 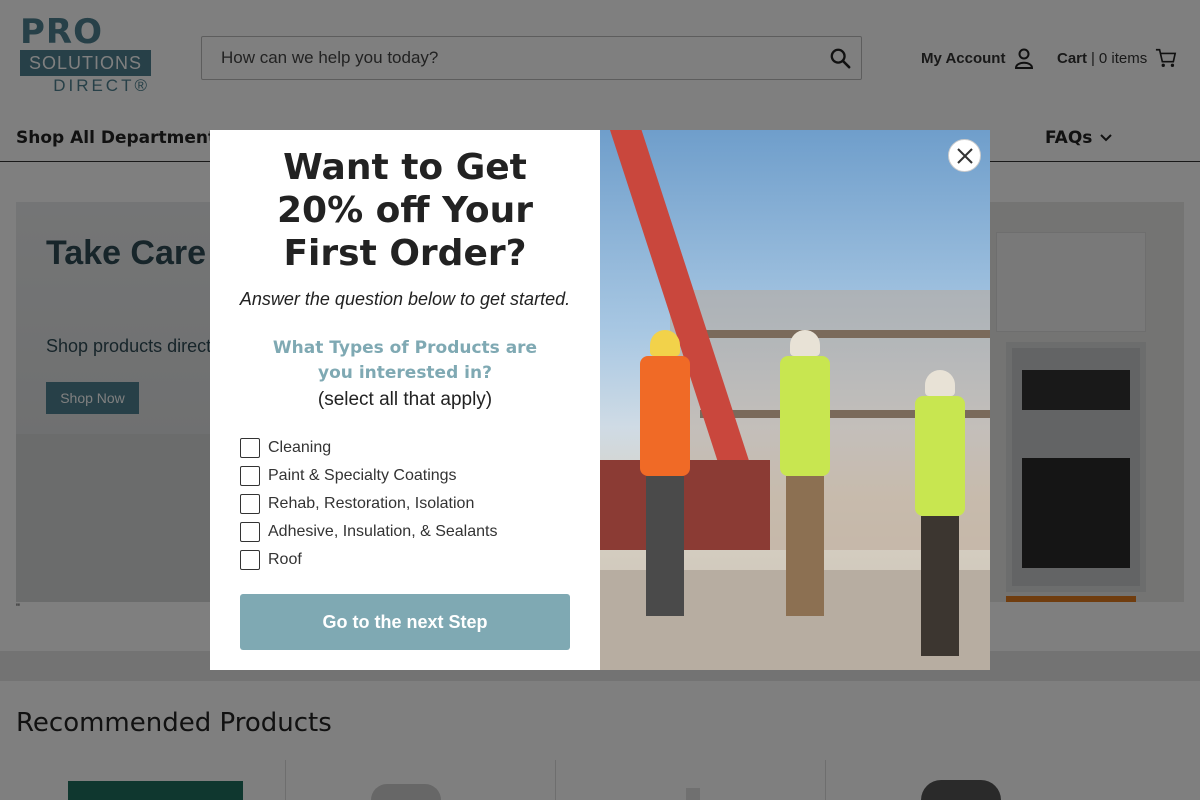 I want to click on option-label: Paint & Specialty Coatings, so click(x=362, y=475).